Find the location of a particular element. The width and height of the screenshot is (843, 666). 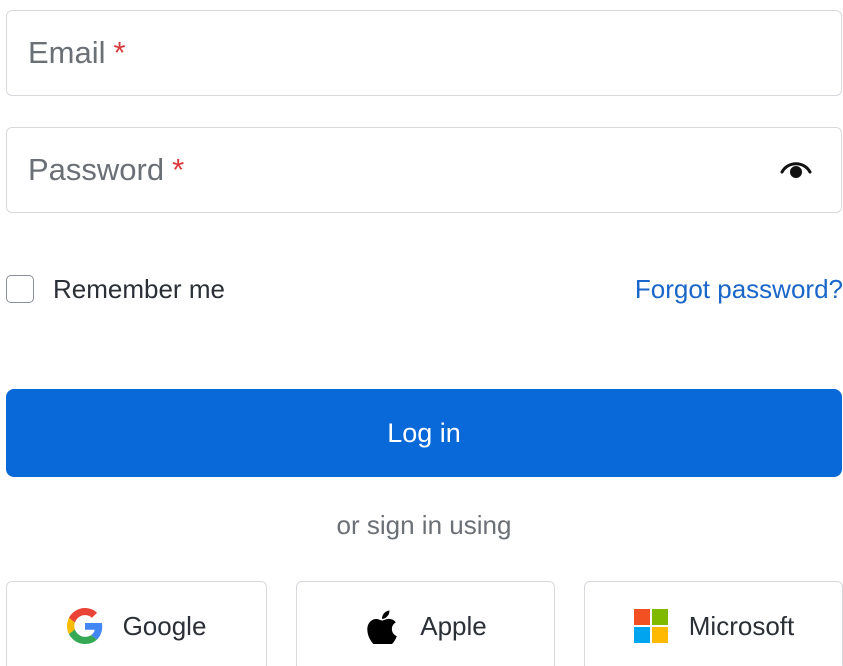

login-button: Log in is located at coordinates (424, 433).